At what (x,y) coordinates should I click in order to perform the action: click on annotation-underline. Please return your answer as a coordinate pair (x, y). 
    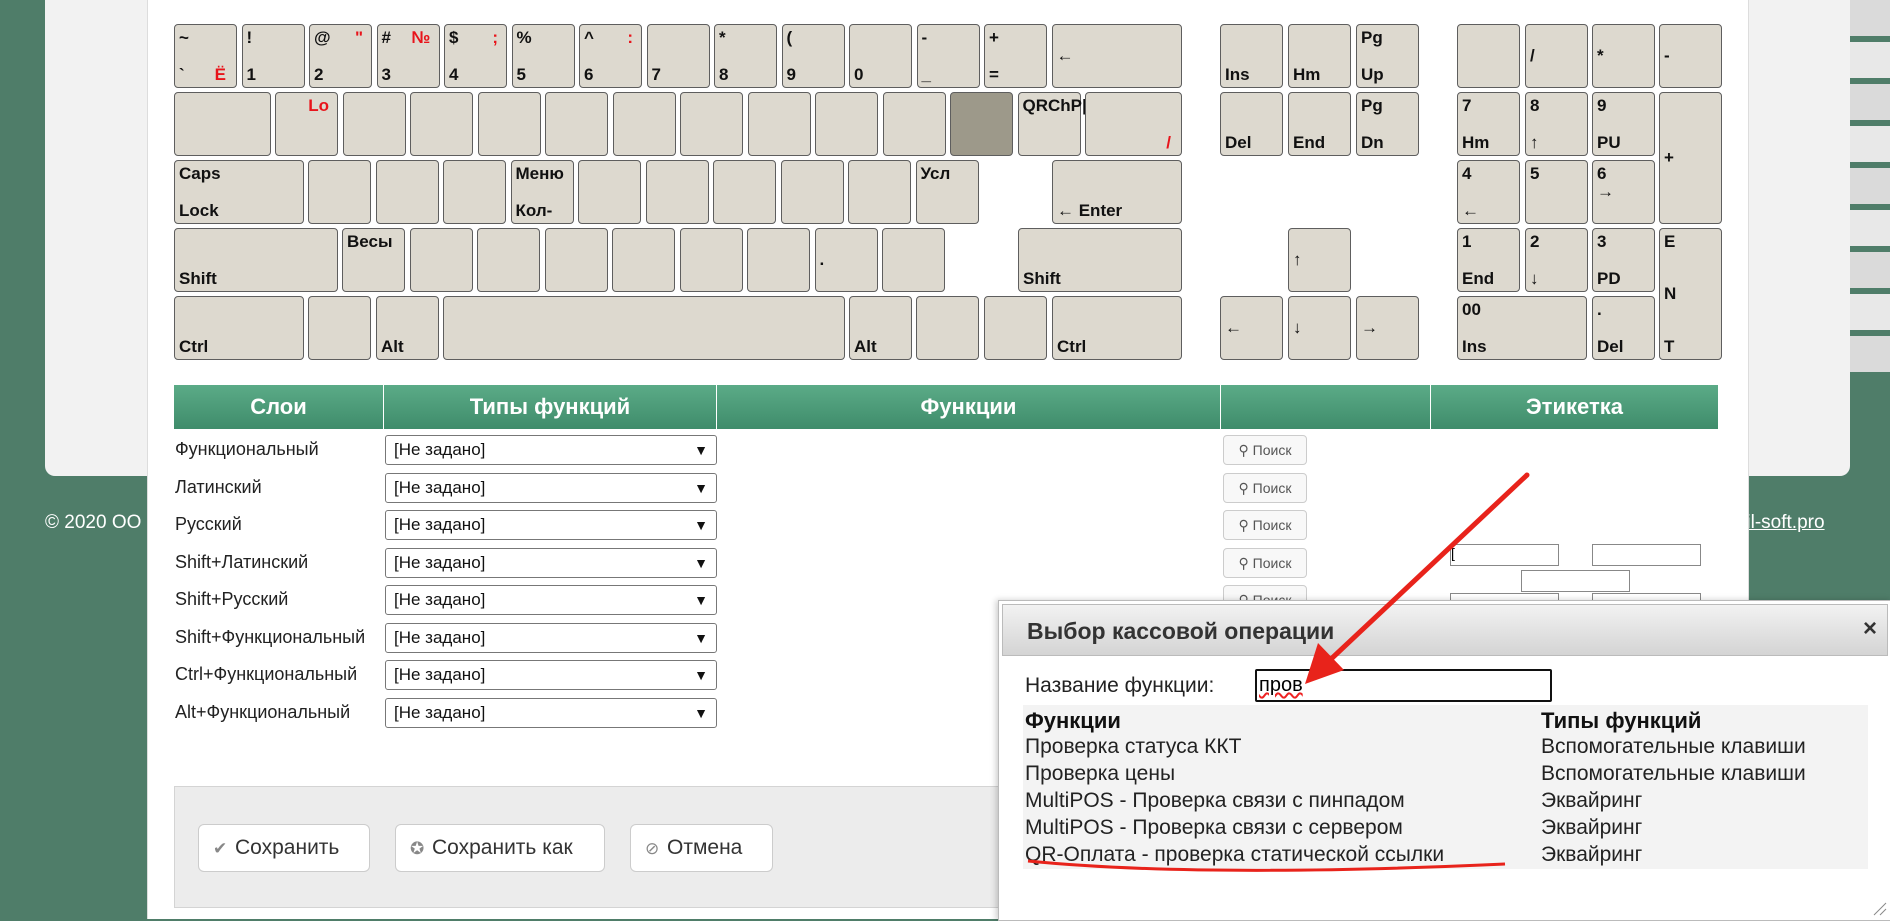
    Looking at the image, I should click on (1266, 865).